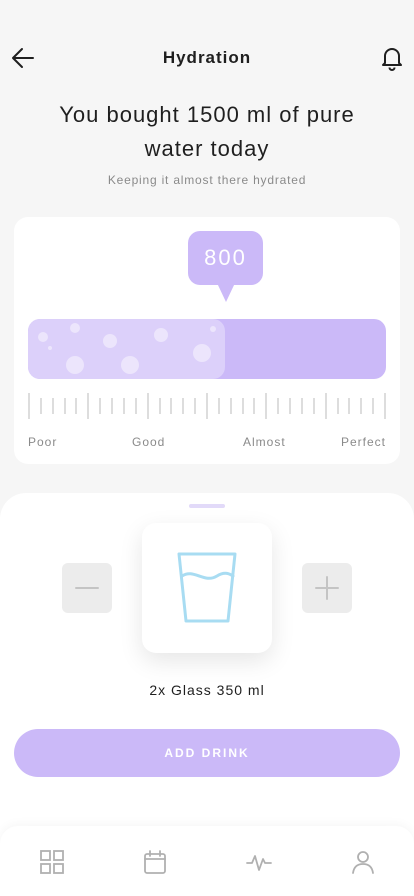 The height and width of the screenshot is (896, 414). Describe the element at coordinates (207, 180) in the screenshot. I see `hydration-status-subline: Keeping it almost there hydrated` at that location.